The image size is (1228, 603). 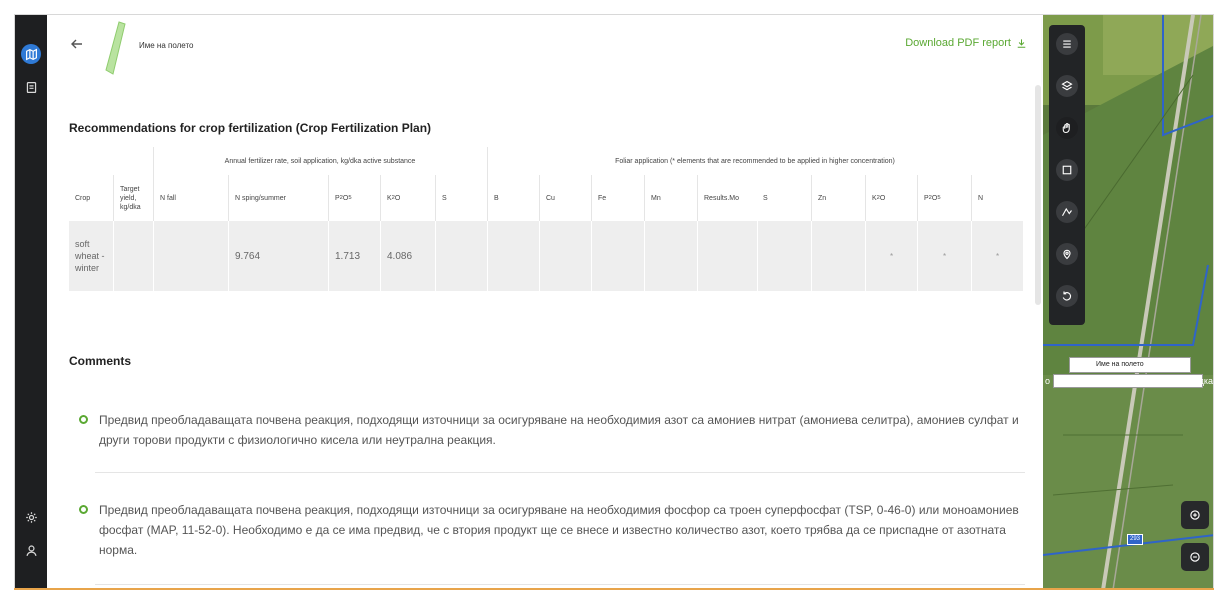 What do you see at coordinates (565, 198) in the screenshot?
I see `col-cu: Cu` at bounding box center [565, 198].